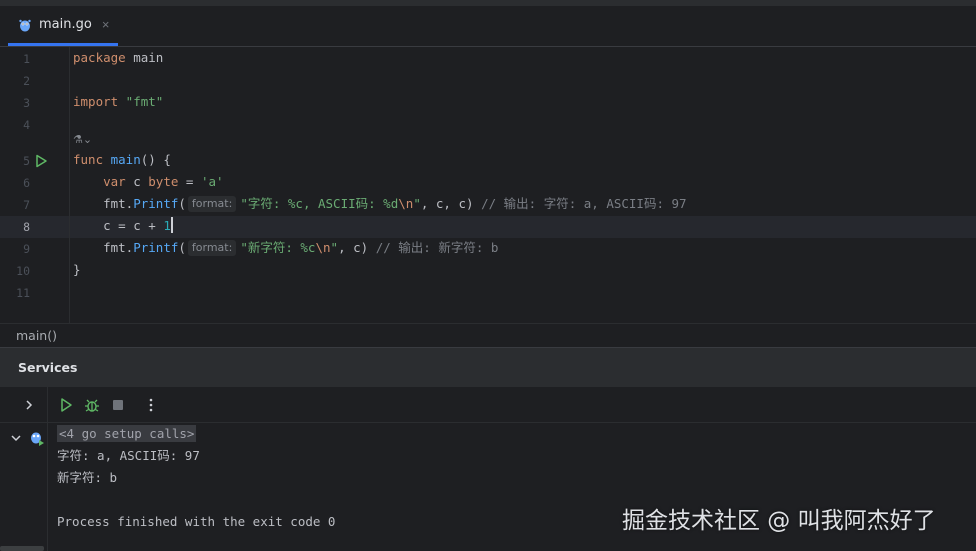  Describe the element at coordinates (488, 335) in the screenshot. I see `breadcrumb: main()` at that location.